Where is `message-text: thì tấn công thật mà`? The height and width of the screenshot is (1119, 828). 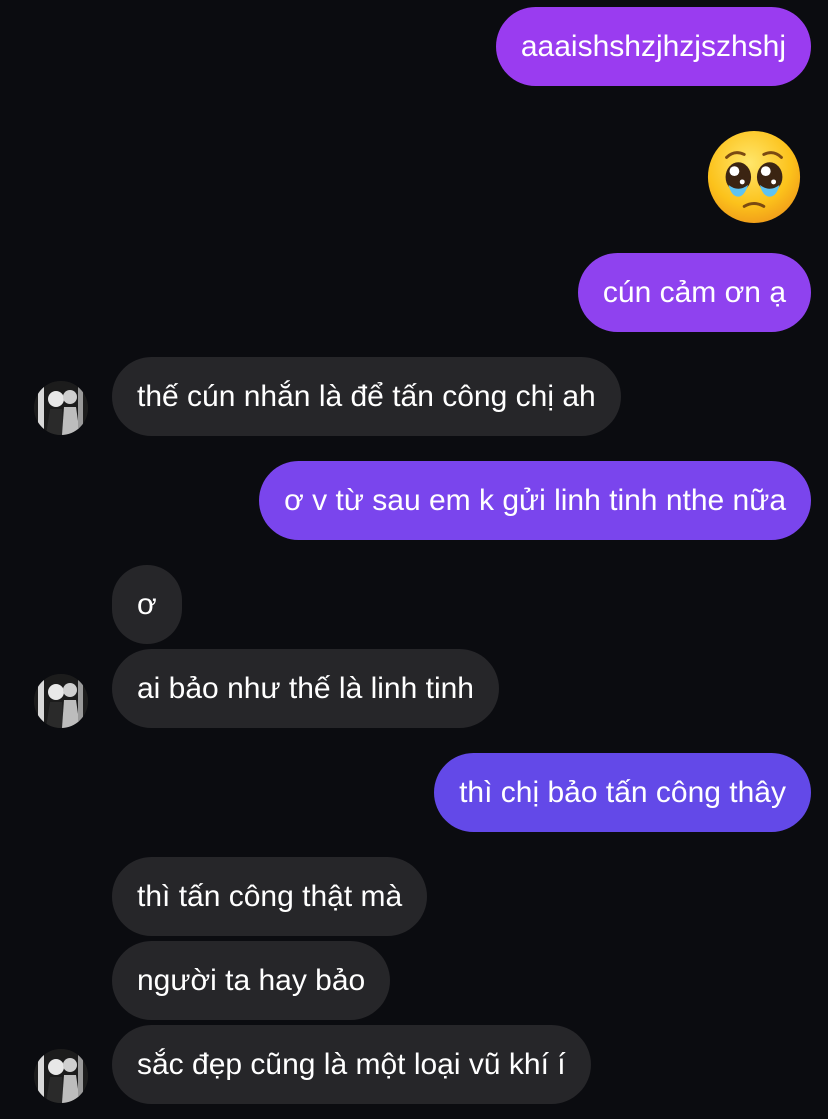
message-text: thì tấn công thật mà is located at coordinates (270, 896).